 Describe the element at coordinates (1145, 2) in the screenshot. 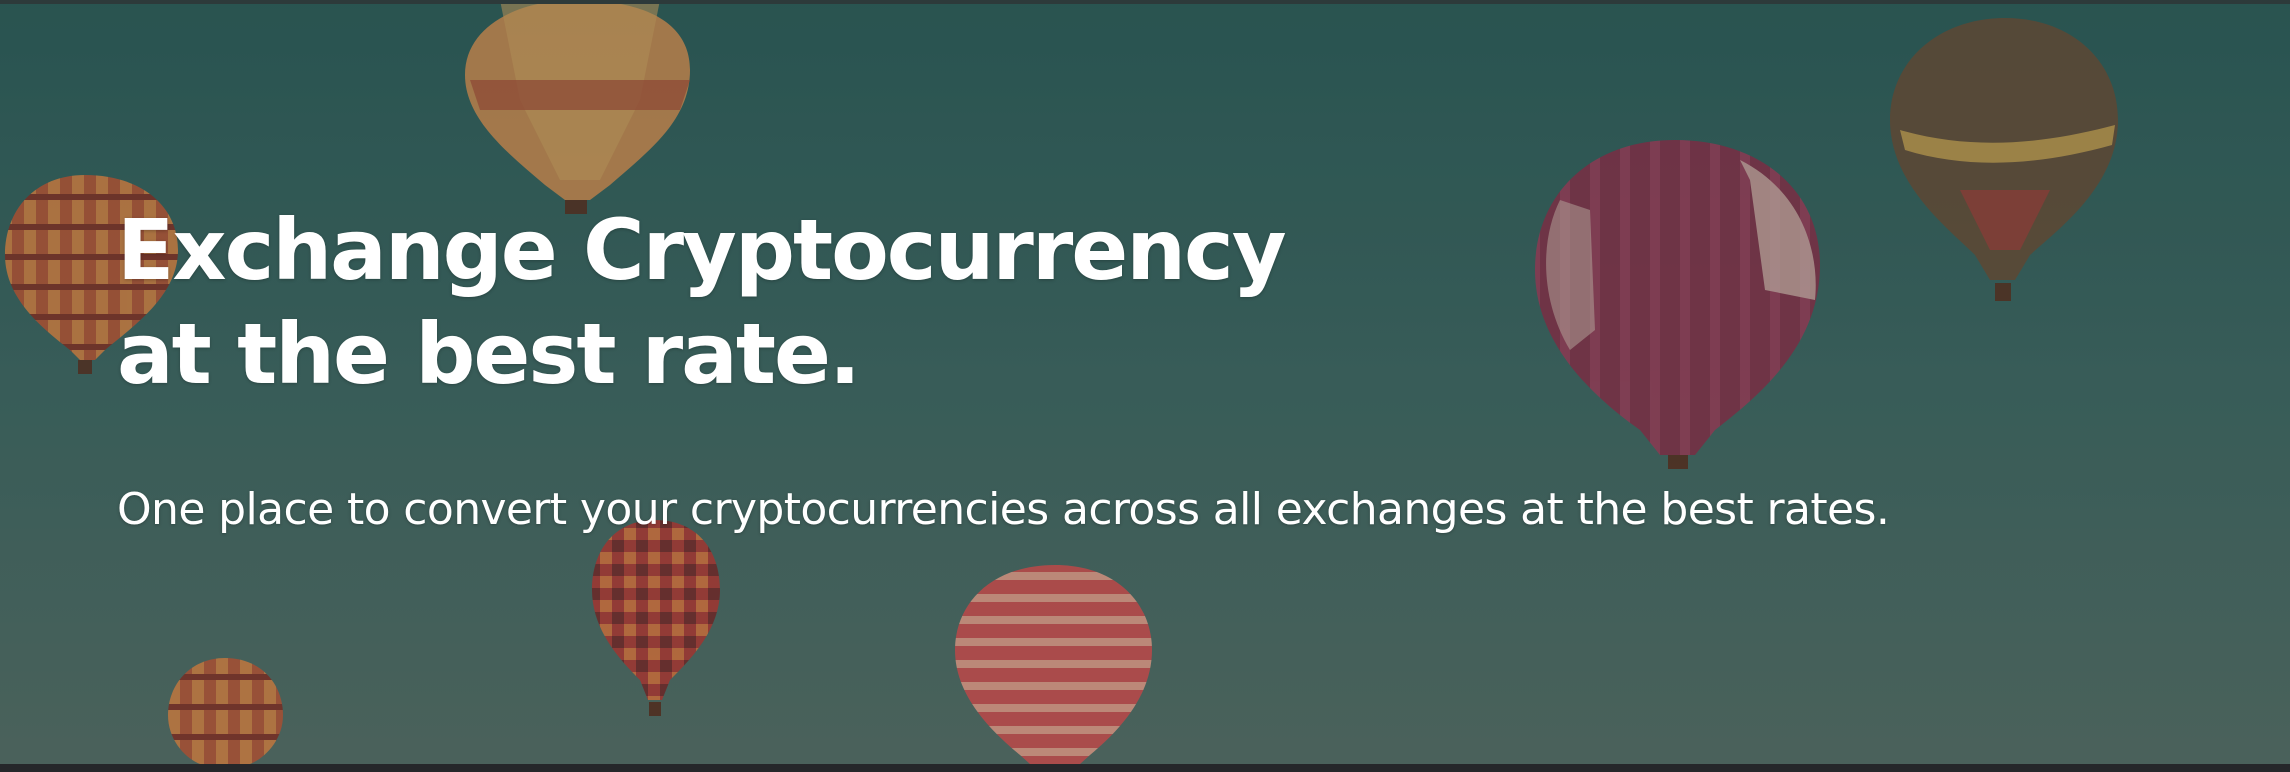

I see `top-divider` at that location.